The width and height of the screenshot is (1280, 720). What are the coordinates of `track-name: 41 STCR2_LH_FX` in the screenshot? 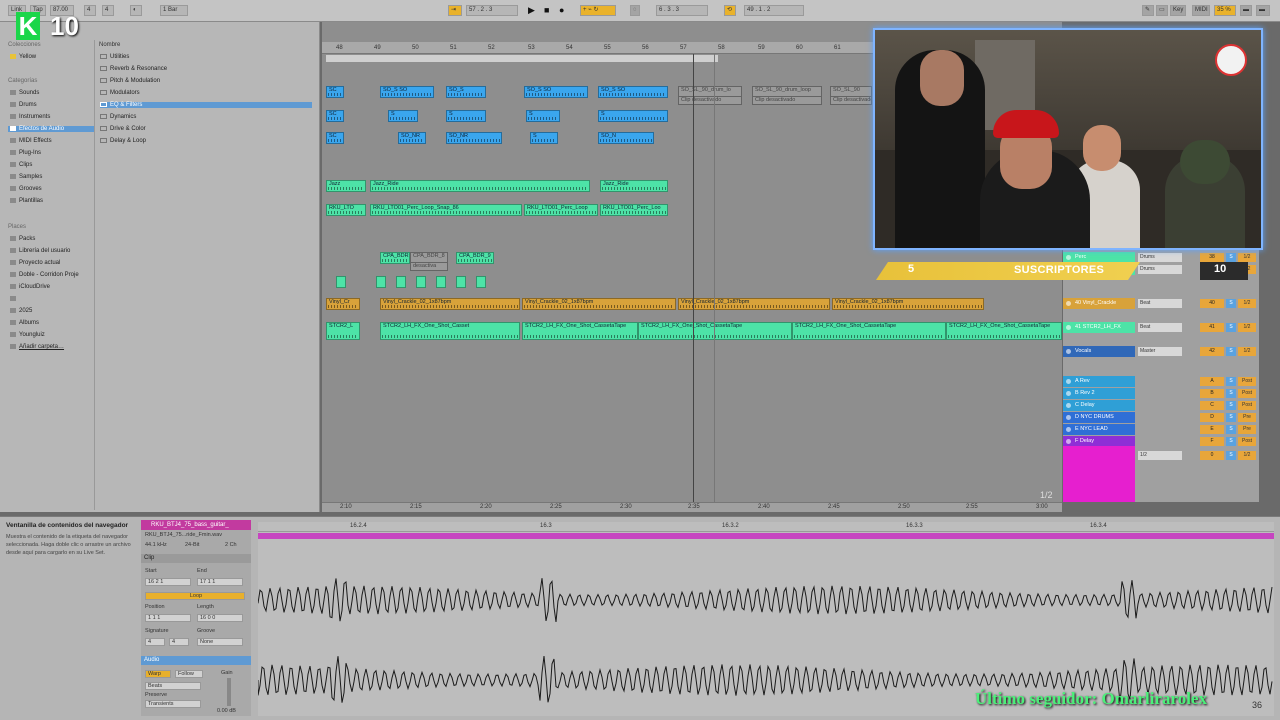 It's located at (1099, 327).